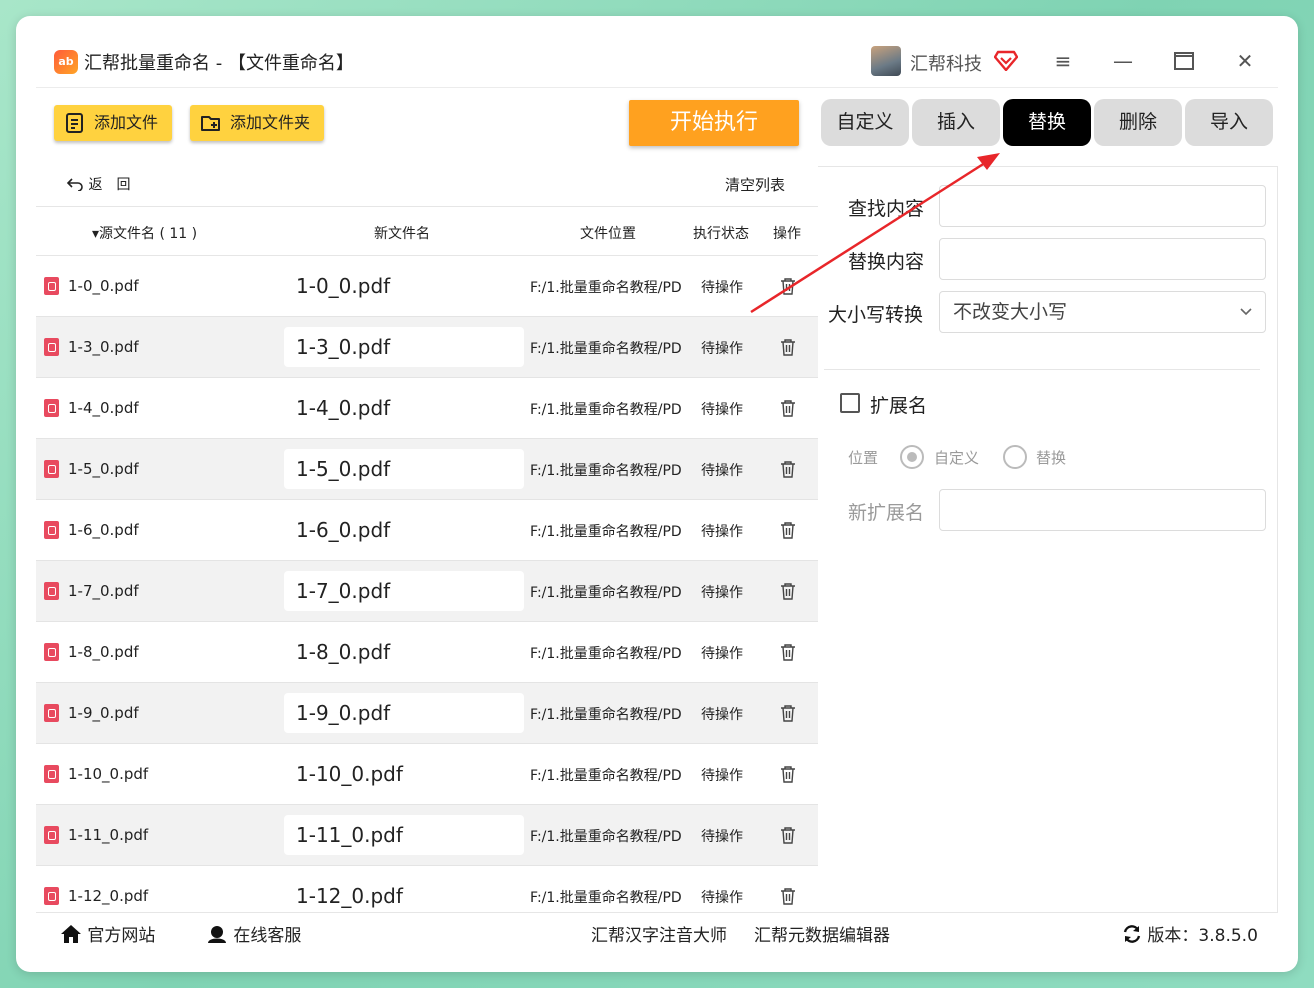 The height and width of the screenshot is (988, 1314). What do you see at coordinates (714, 123) in the screenshot?
I see `start-execute-button: 开始执行` at bounding box center [714, 123].